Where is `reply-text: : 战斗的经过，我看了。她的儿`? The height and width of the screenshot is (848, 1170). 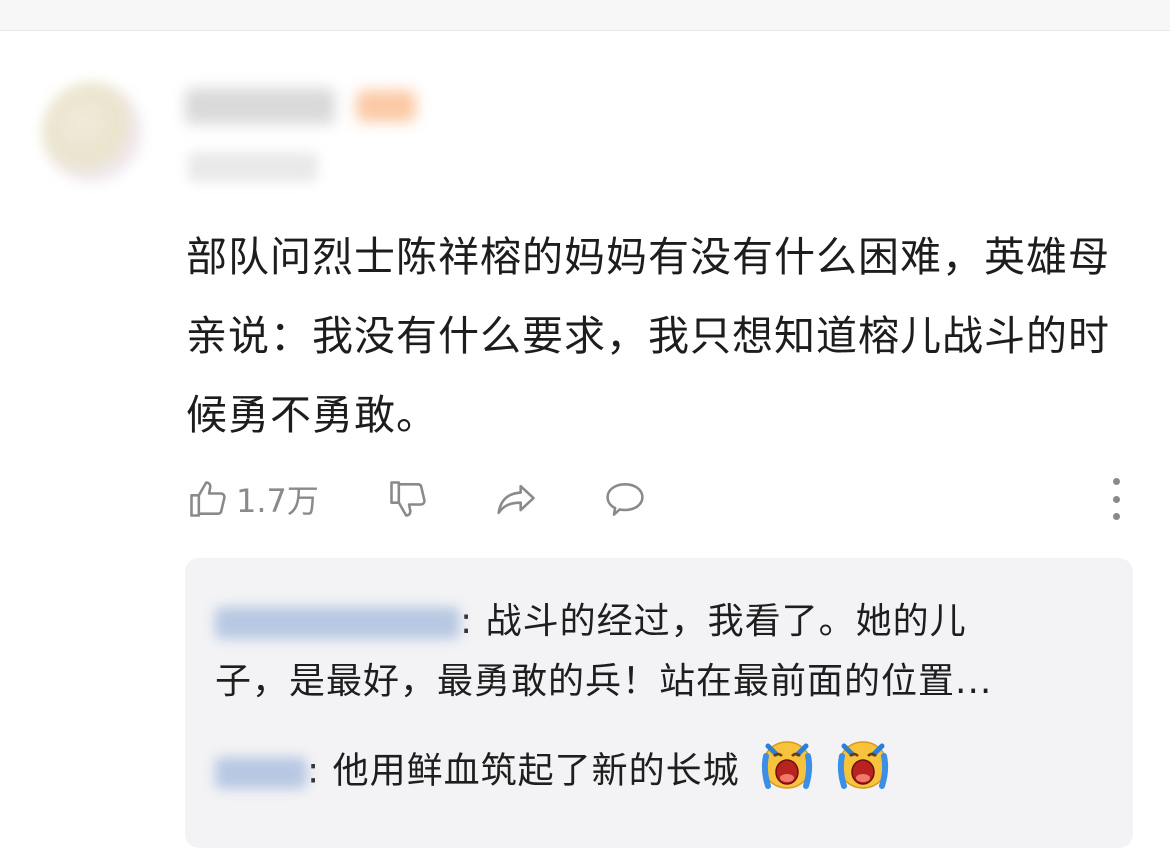 reply-text: : 战斗的经过，我看了。她的儿 is located at coordinates (713, 621).